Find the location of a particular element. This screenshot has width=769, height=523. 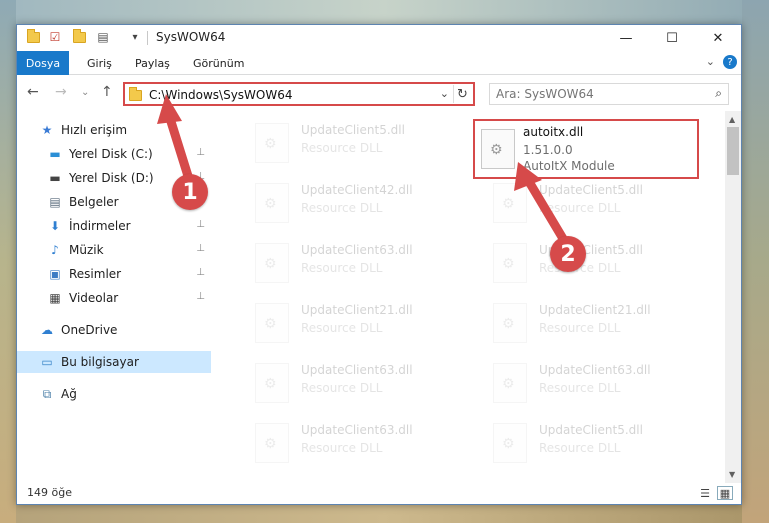

annotation-callout-2: 2 is located at coordinates (568, 254).